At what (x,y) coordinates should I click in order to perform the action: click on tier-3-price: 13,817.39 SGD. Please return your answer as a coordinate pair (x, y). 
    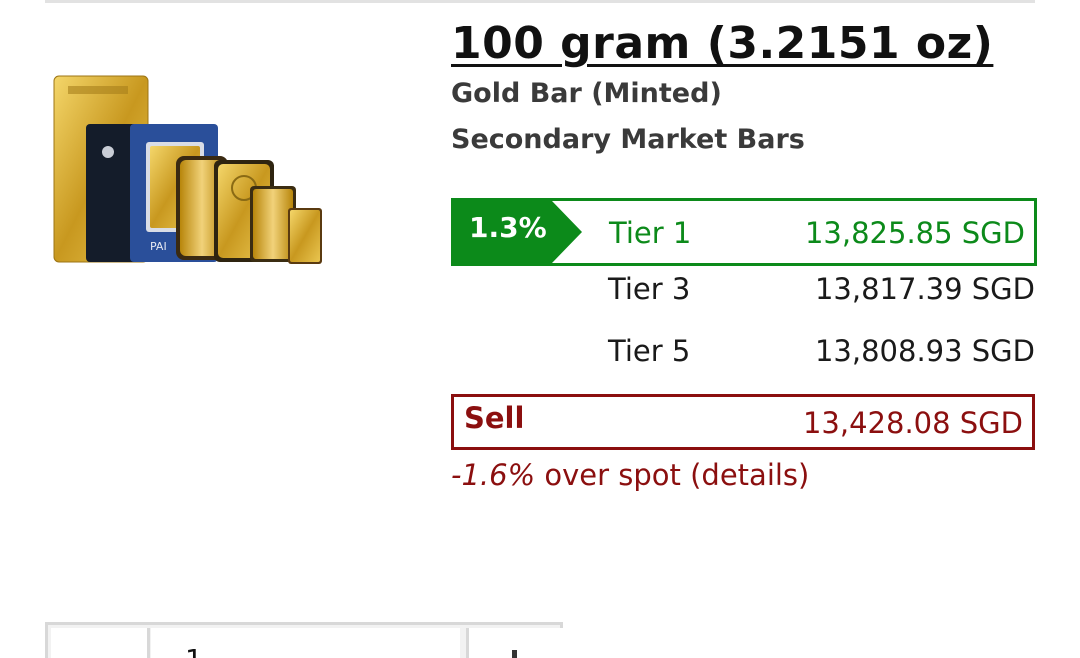
    Looking at the image, I should click on (924, 289).